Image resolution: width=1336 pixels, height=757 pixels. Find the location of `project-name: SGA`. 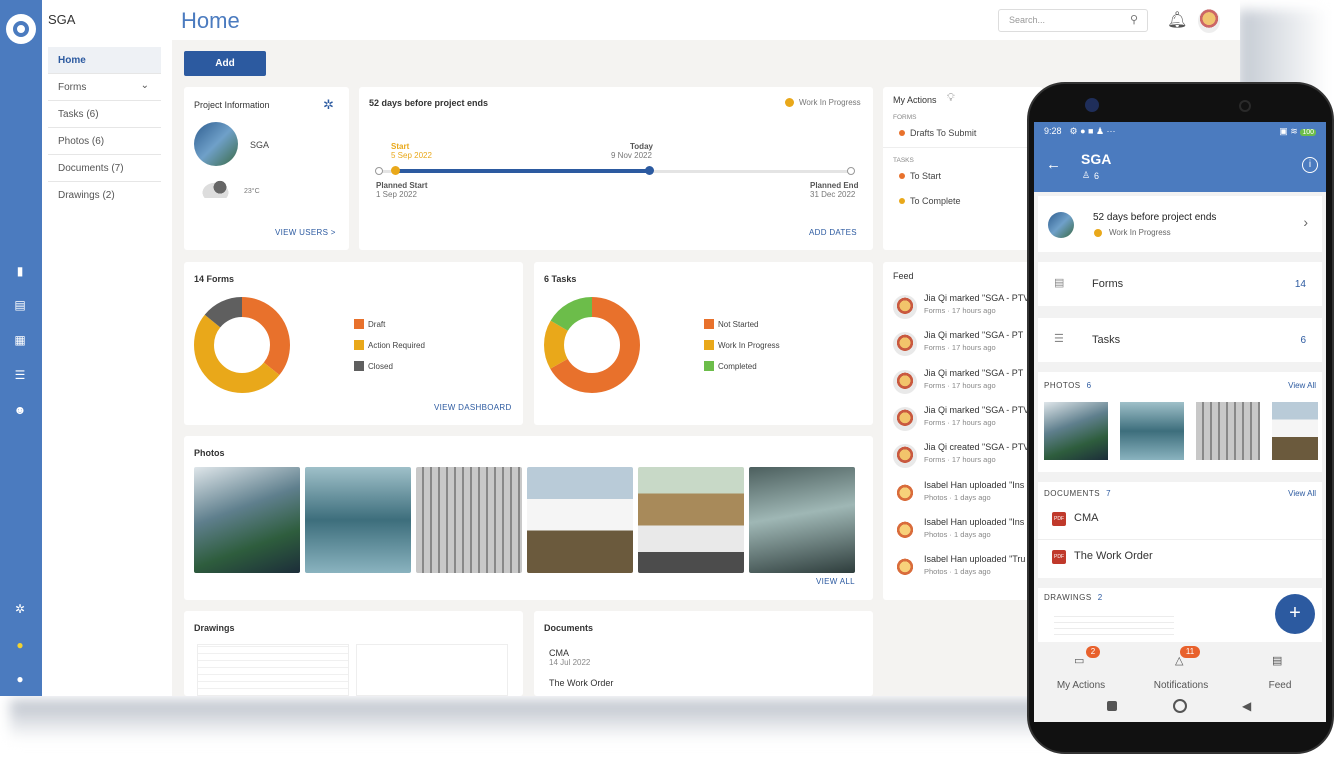

project-name: SGA is located at coordinates (62, 19).